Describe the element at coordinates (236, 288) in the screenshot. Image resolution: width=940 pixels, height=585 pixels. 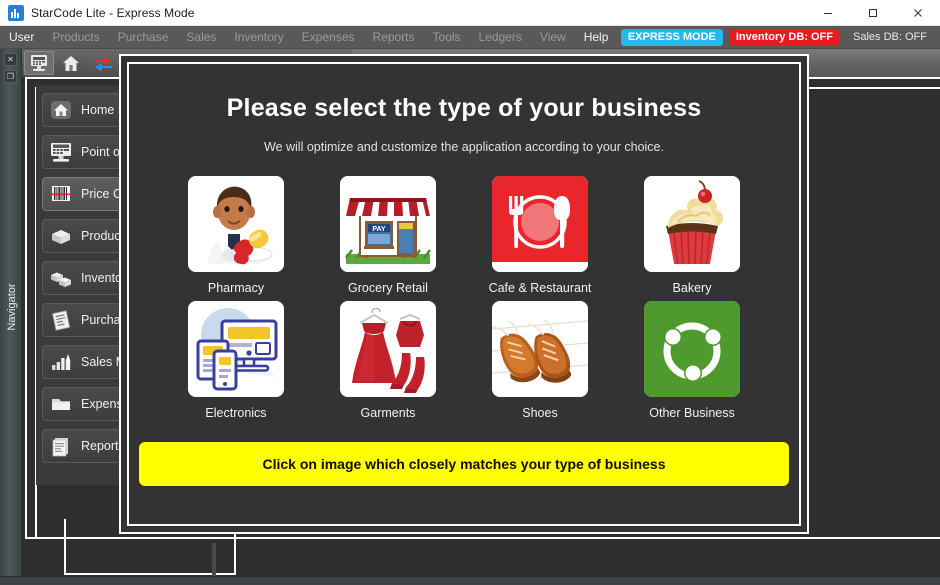
I see `business-tile-label: Pharmacy` at that location.